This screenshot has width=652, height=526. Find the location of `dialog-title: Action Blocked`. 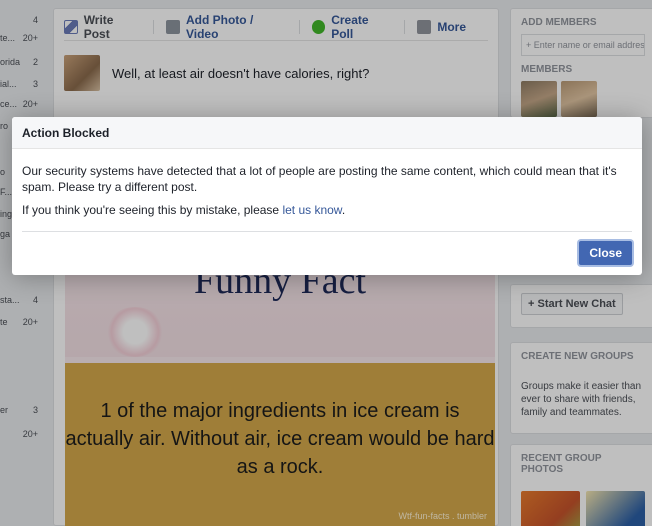

dialog-title: Action Blocked is located at coordinates (327, 133).